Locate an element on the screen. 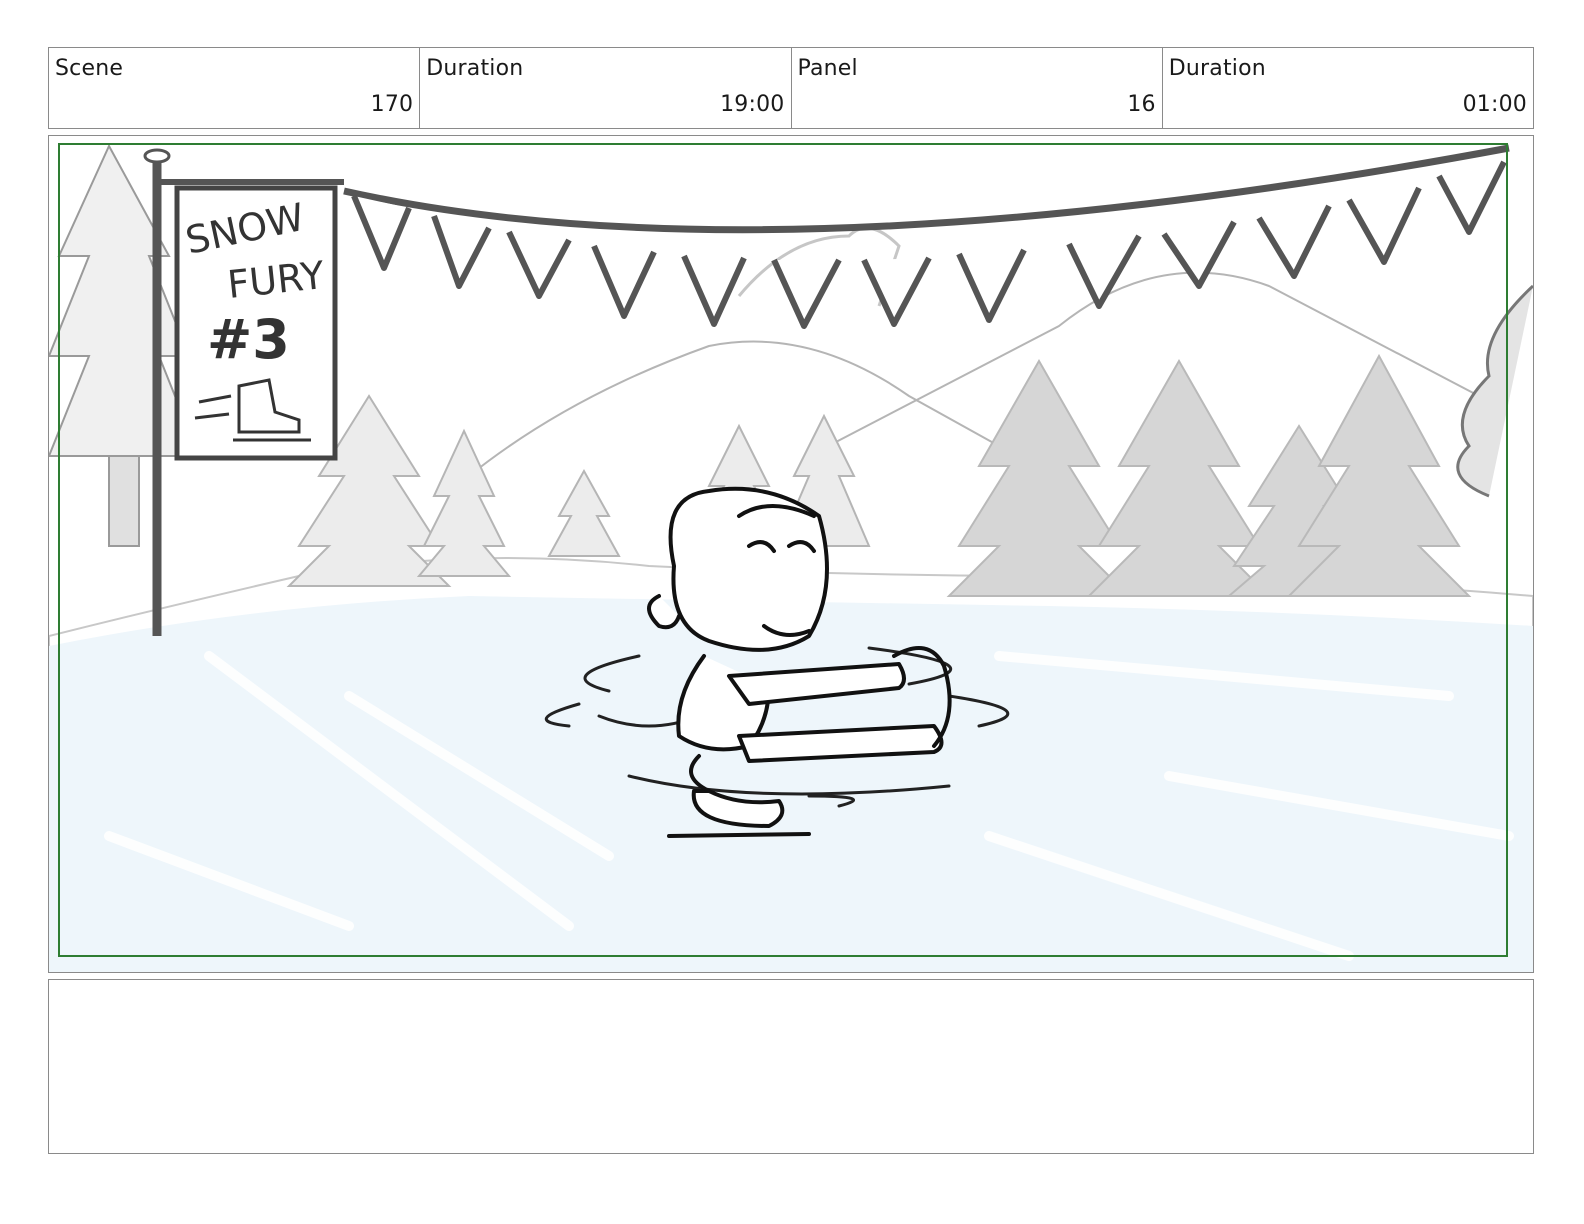 This screenshot has width=1584, height=1224. panel-duration-label: Duration is located at coordinates (1217, 68).